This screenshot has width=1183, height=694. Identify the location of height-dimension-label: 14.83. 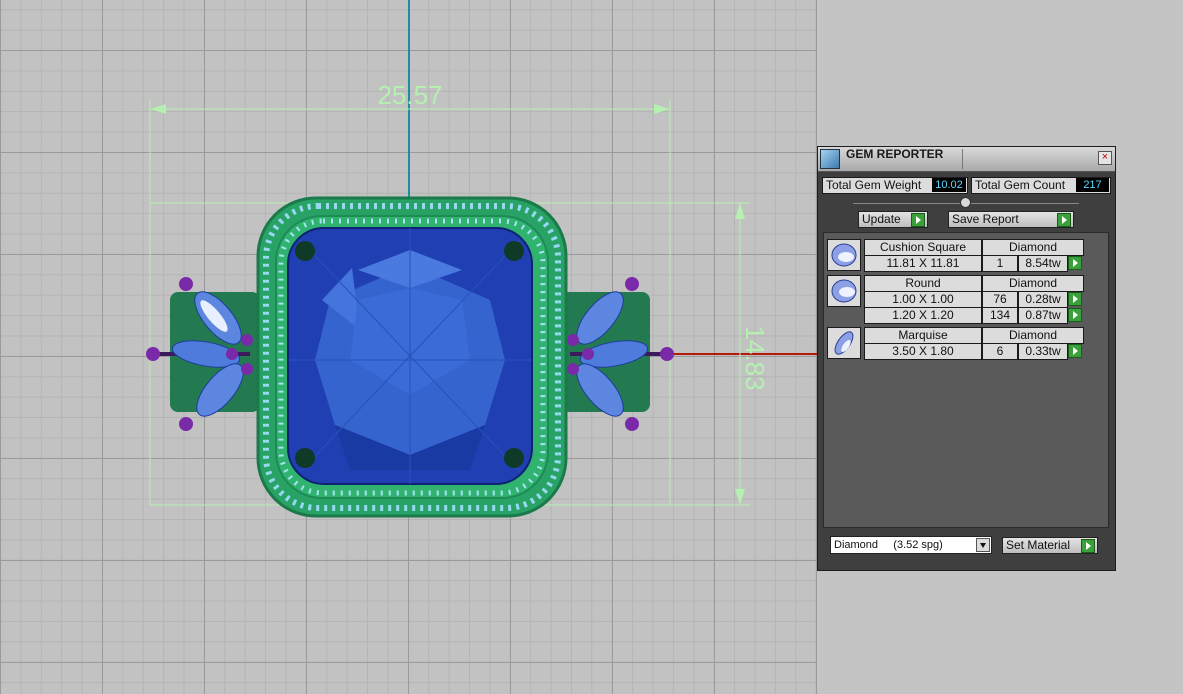
(755, 357).